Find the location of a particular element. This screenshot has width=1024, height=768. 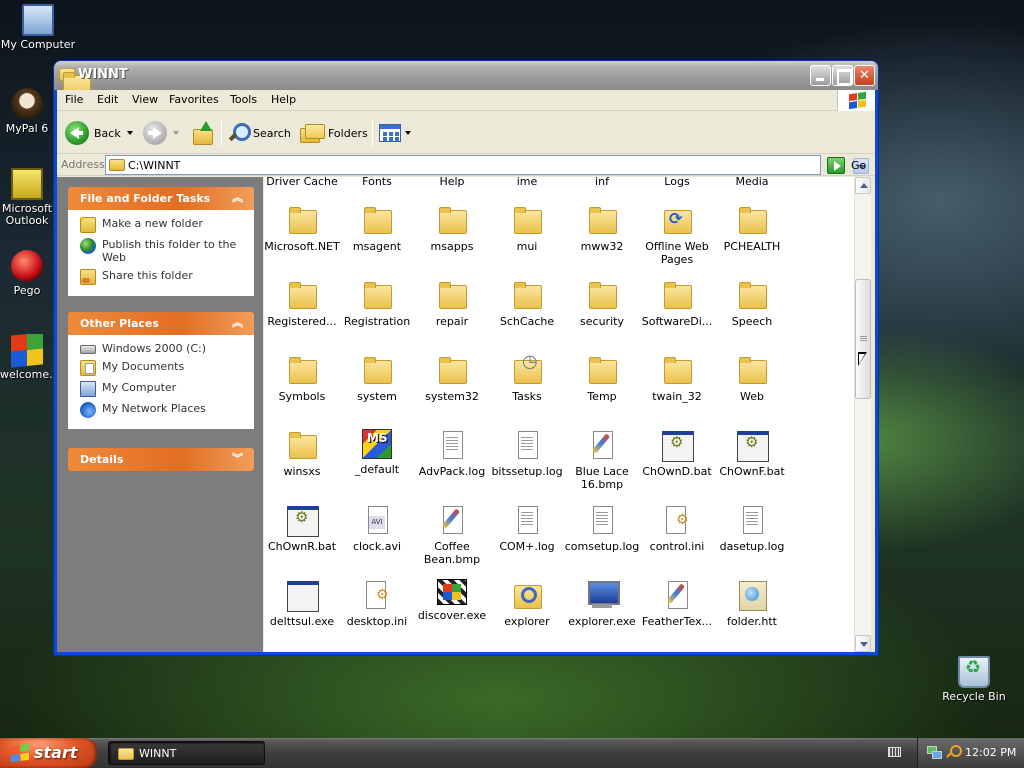

clock: 12:02 PM is located at coordinates (990, 752).